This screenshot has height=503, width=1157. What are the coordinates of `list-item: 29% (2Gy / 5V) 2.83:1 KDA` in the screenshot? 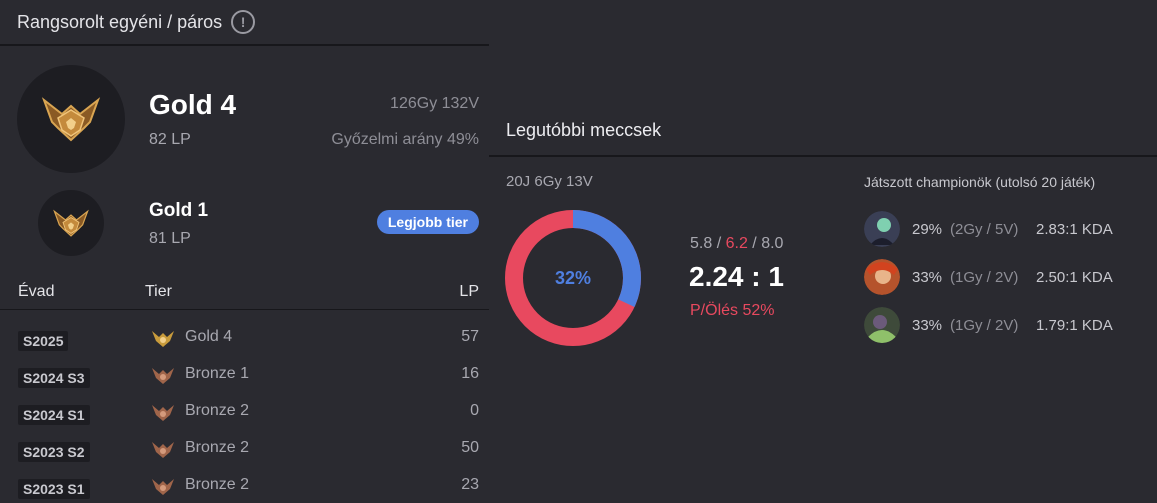 It's located at (1004, 235).